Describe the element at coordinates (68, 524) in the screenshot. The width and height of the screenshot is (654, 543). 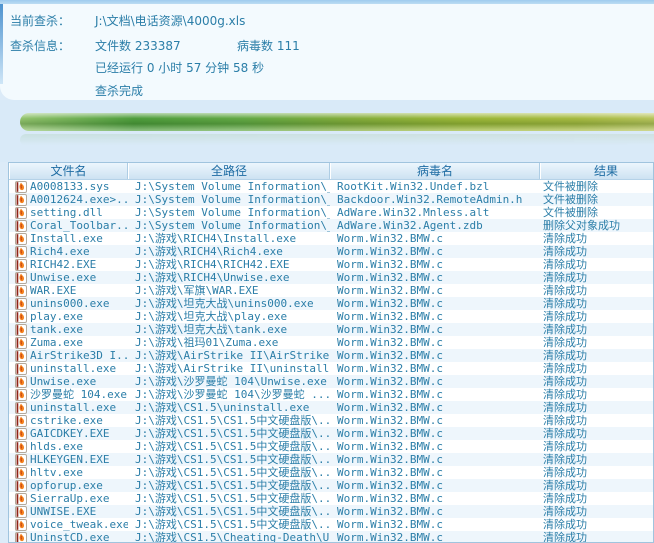
I see `cell-filename: voice_tweak.exe` at that location.